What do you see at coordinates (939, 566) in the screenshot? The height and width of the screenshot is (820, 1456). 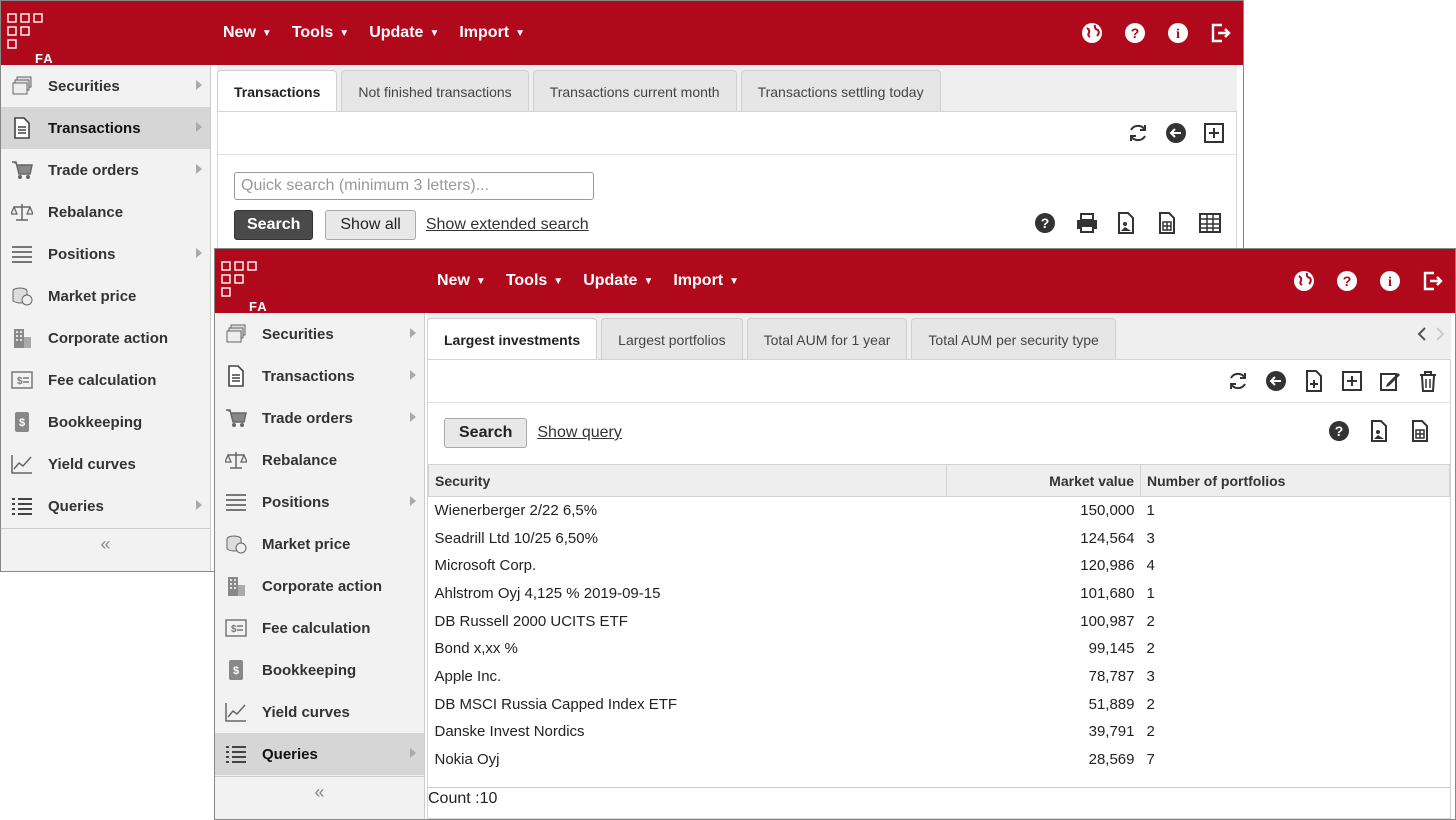 I see `table-row: Microsoft Corp. 120,986 4` at bounding box center [939, 566].